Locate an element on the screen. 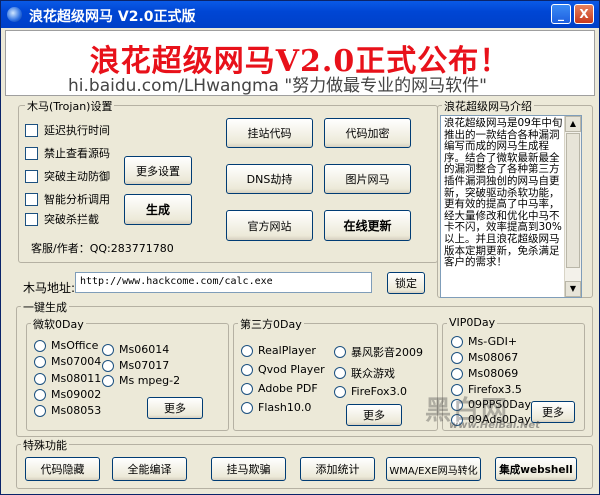 The height and width of the screenshot is (495, 600). radio-label: Ms08053 is located at coordinates (76, 410).